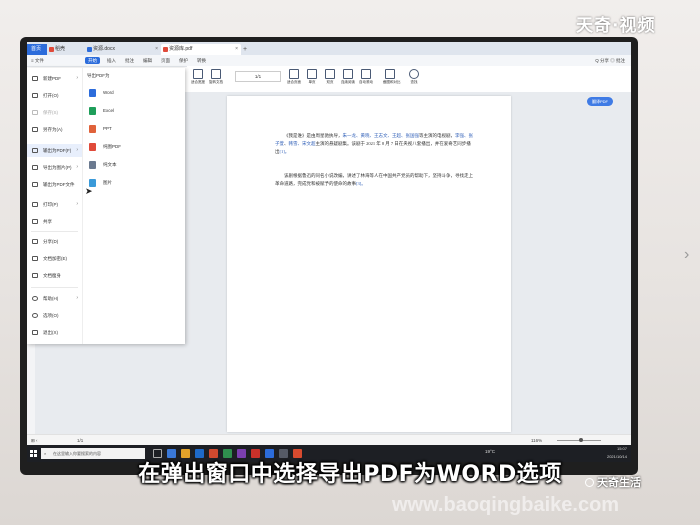 This screenshot has width=700, height=525. Describe the element at coordinates (47, 221) in the screenshot. I see `menu-label: 共享` at that location.